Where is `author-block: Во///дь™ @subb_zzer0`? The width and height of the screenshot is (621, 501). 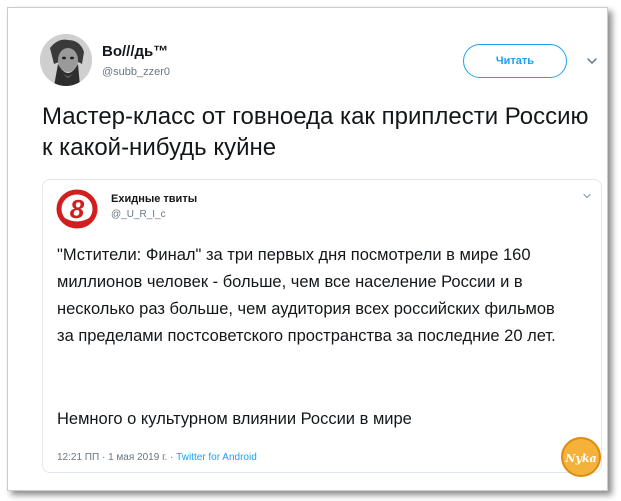
author-block: Во///дь™ @subb_zzer0 is located at coordinates (136, 61).